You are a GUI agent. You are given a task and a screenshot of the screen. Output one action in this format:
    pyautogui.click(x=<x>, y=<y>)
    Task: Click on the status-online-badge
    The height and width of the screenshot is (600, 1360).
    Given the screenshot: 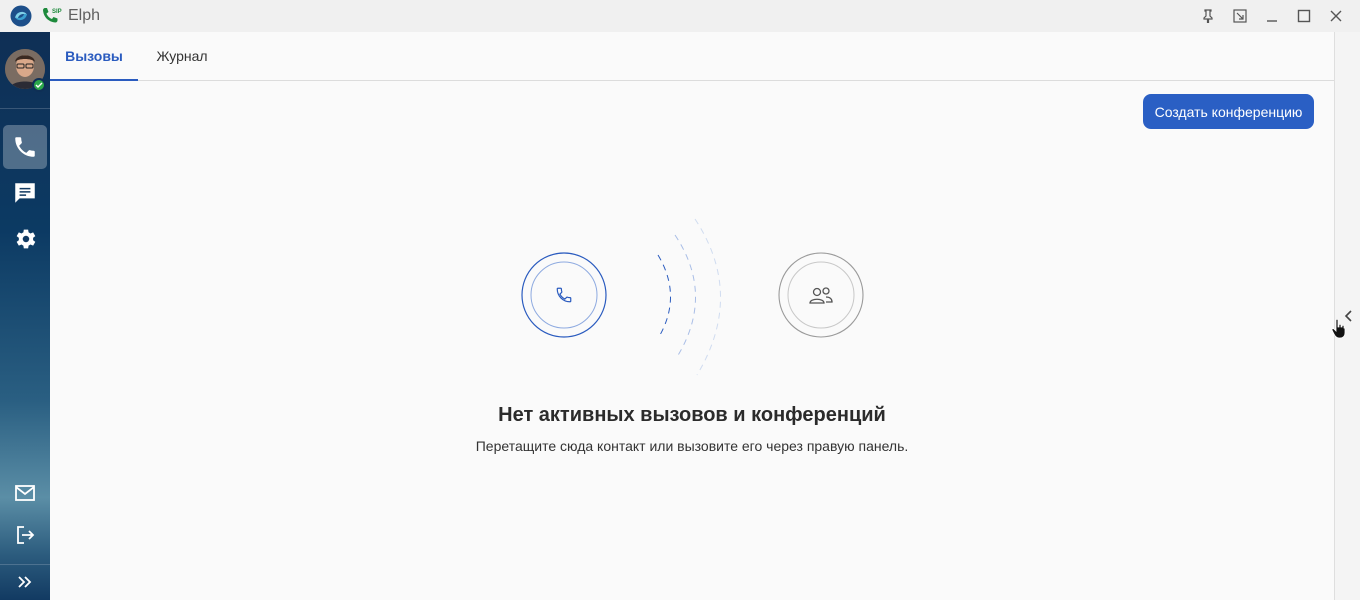 What is the action you would take?
    pyautogui.click(x=39, y=85)
    